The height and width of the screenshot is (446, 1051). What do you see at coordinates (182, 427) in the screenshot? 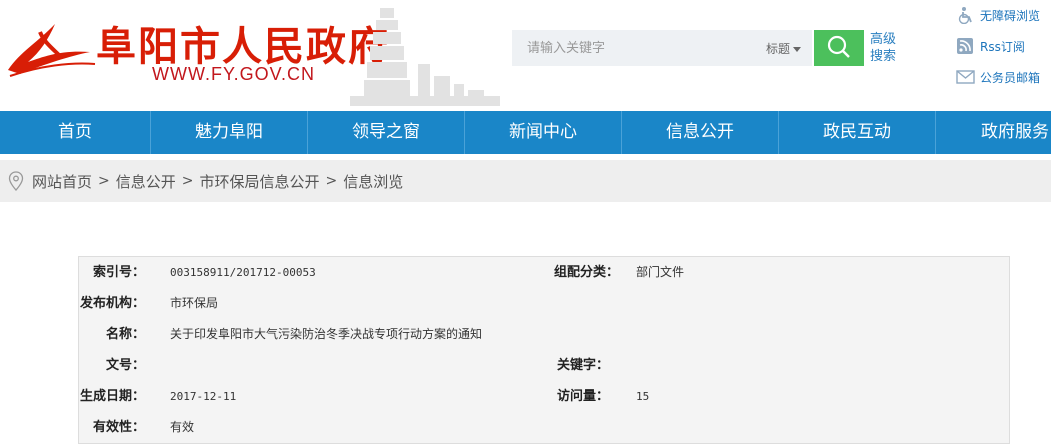
I see `validity-value: 有效` at bounding box center [182, 427].